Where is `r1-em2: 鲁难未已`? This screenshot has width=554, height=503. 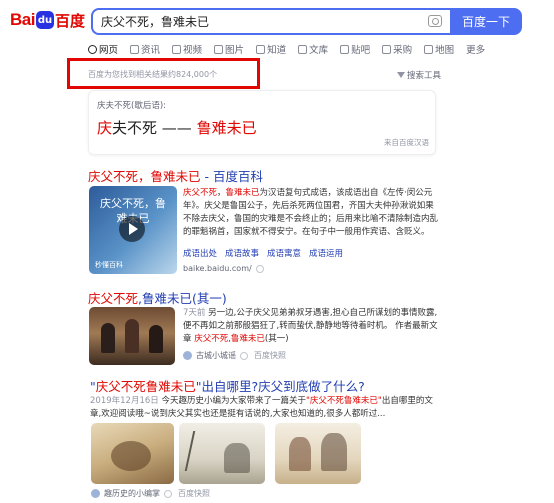
r1-em2: 鲁难未已 is located at coordinates (242, 193).